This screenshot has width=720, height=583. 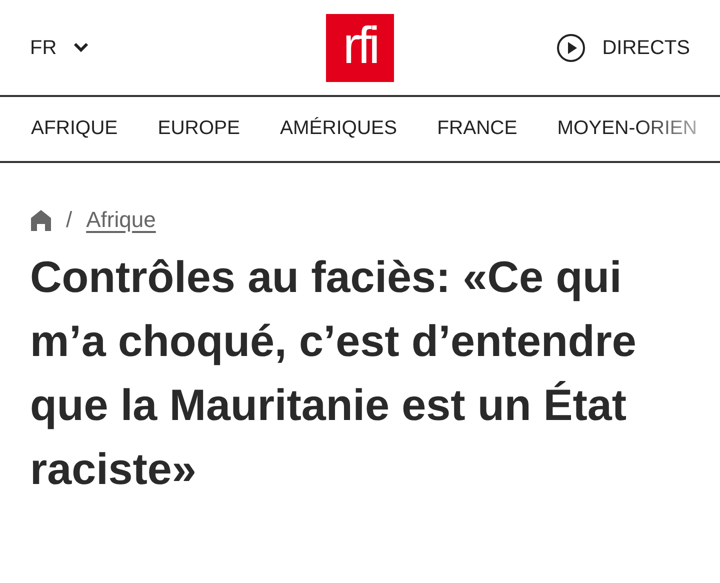 I want to click on nav-link: FRANCE, so click(x=477, y=129).